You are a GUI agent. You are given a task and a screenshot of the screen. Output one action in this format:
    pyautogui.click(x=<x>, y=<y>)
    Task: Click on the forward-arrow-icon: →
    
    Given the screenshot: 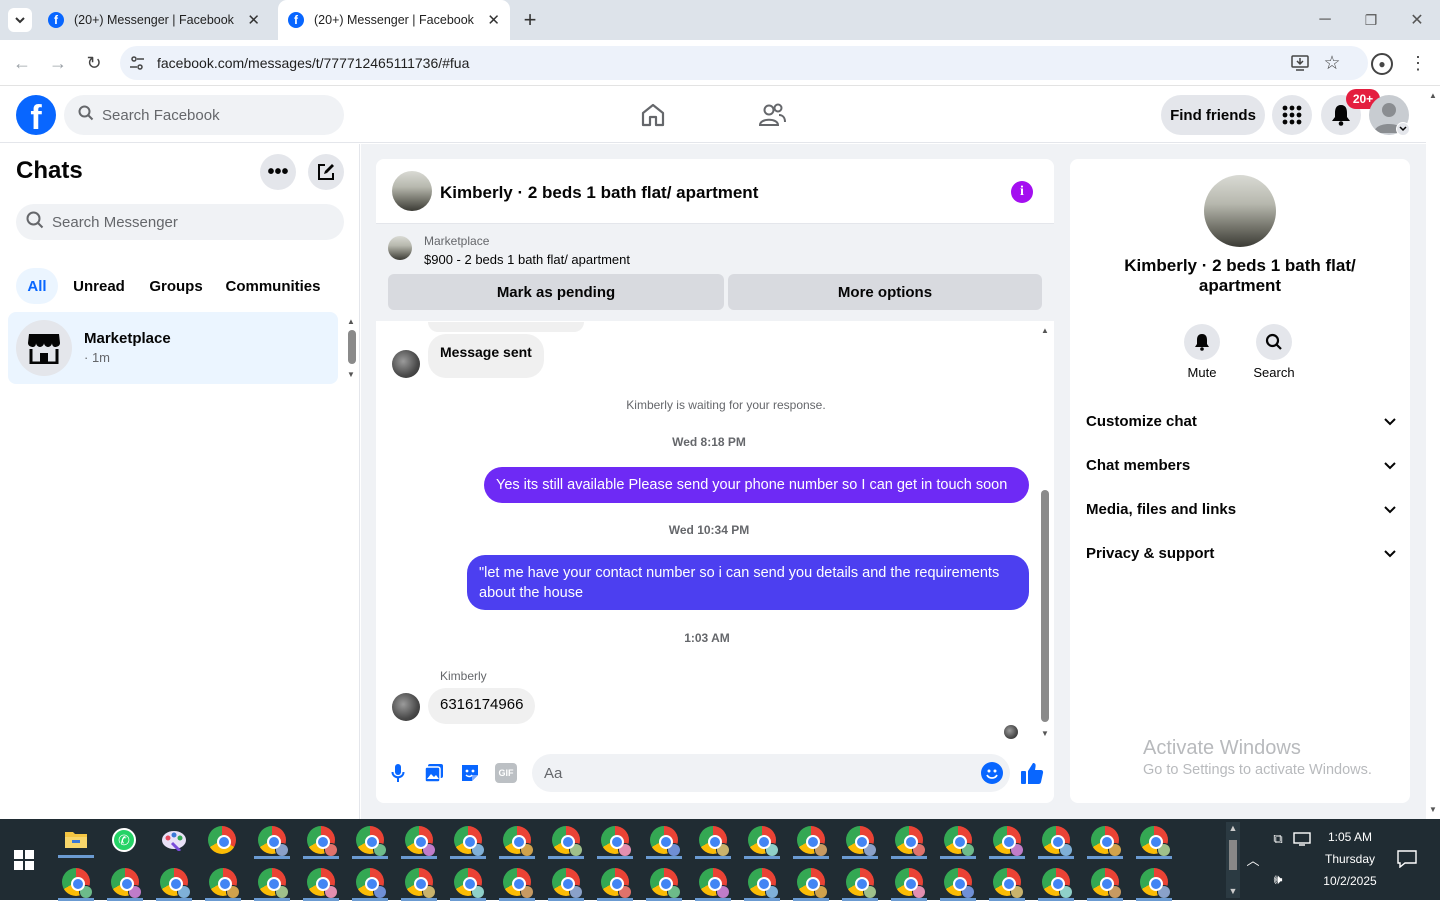 What is the action you would take?
    pyautogui.click(x=58, y=63)
    